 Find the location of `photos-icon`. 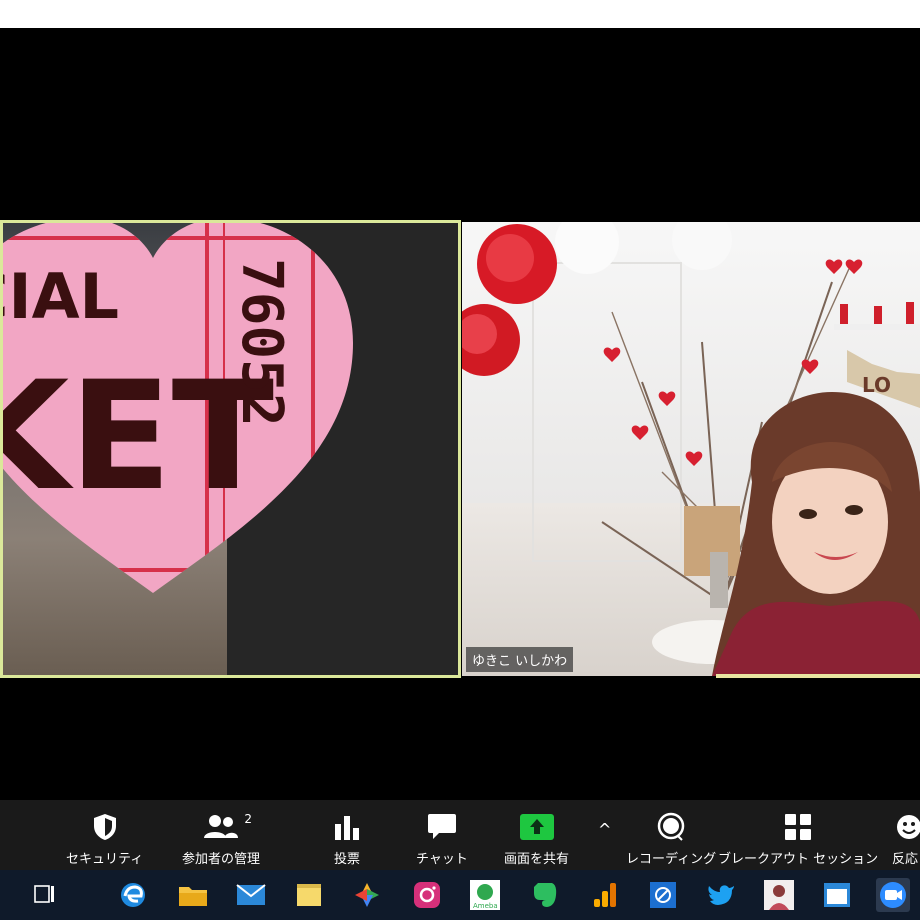

photos-icon is located at coordinates (367, 895).